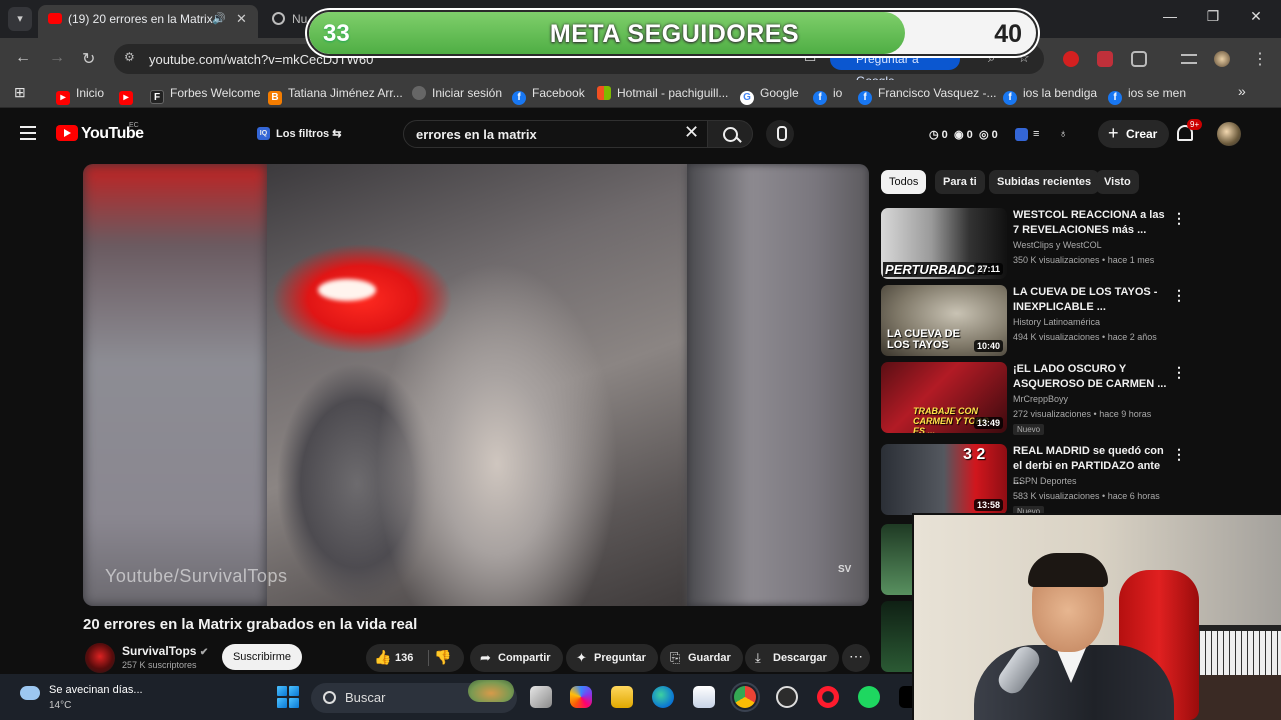  Describe the element at coordinates (691, 132) in the screenshot. I see `clear-search-icon: ✕` at that location.